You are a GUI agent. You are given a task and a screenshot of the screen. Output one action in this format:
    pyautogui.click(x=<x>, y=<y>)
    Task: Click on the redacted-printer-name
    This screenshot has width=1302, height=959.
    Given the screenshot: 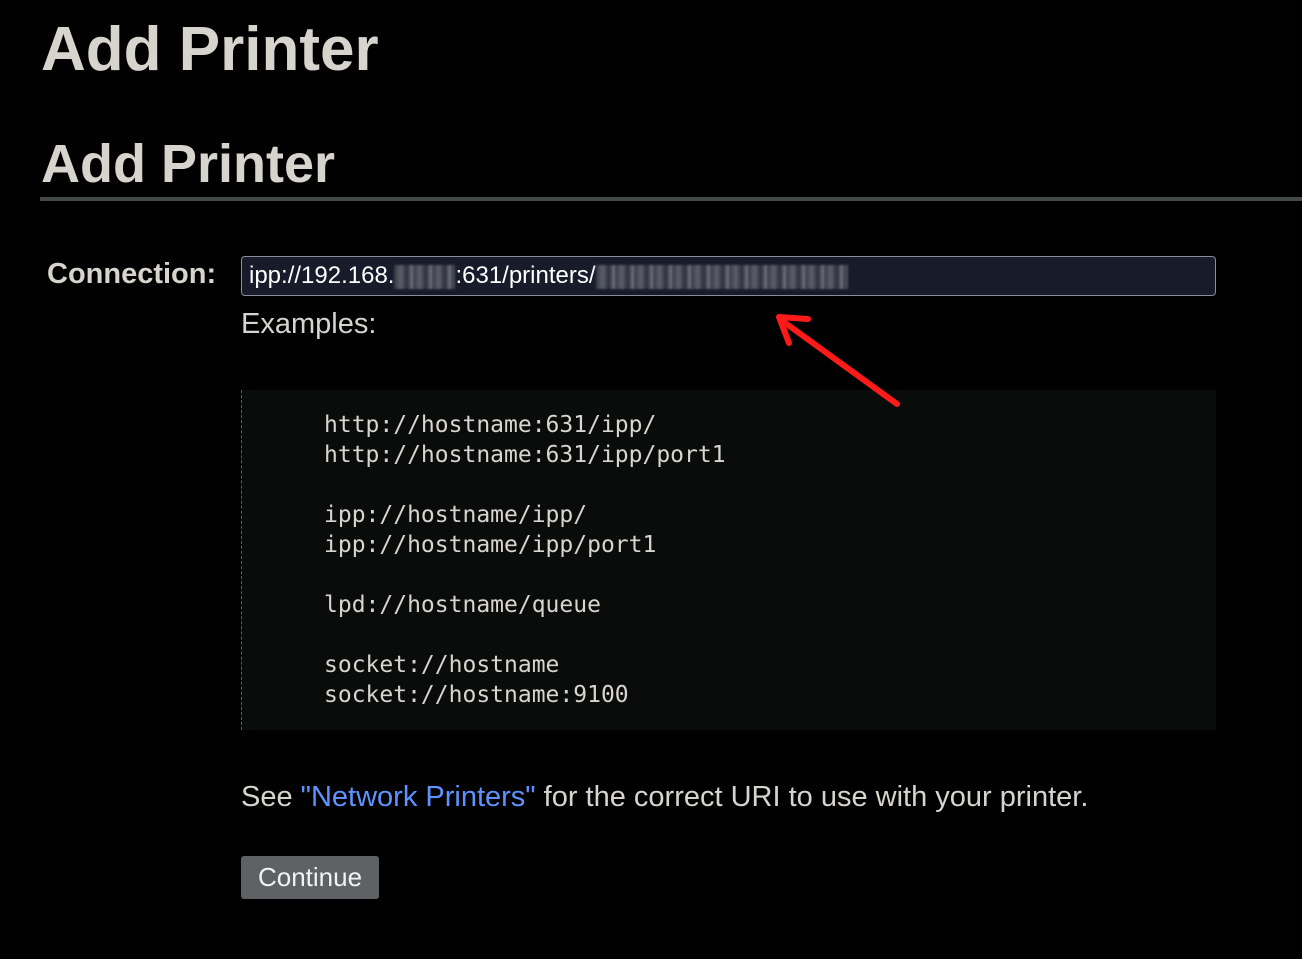 What is the action you would take?
    pyautogui.click(x=721, y=276)
    